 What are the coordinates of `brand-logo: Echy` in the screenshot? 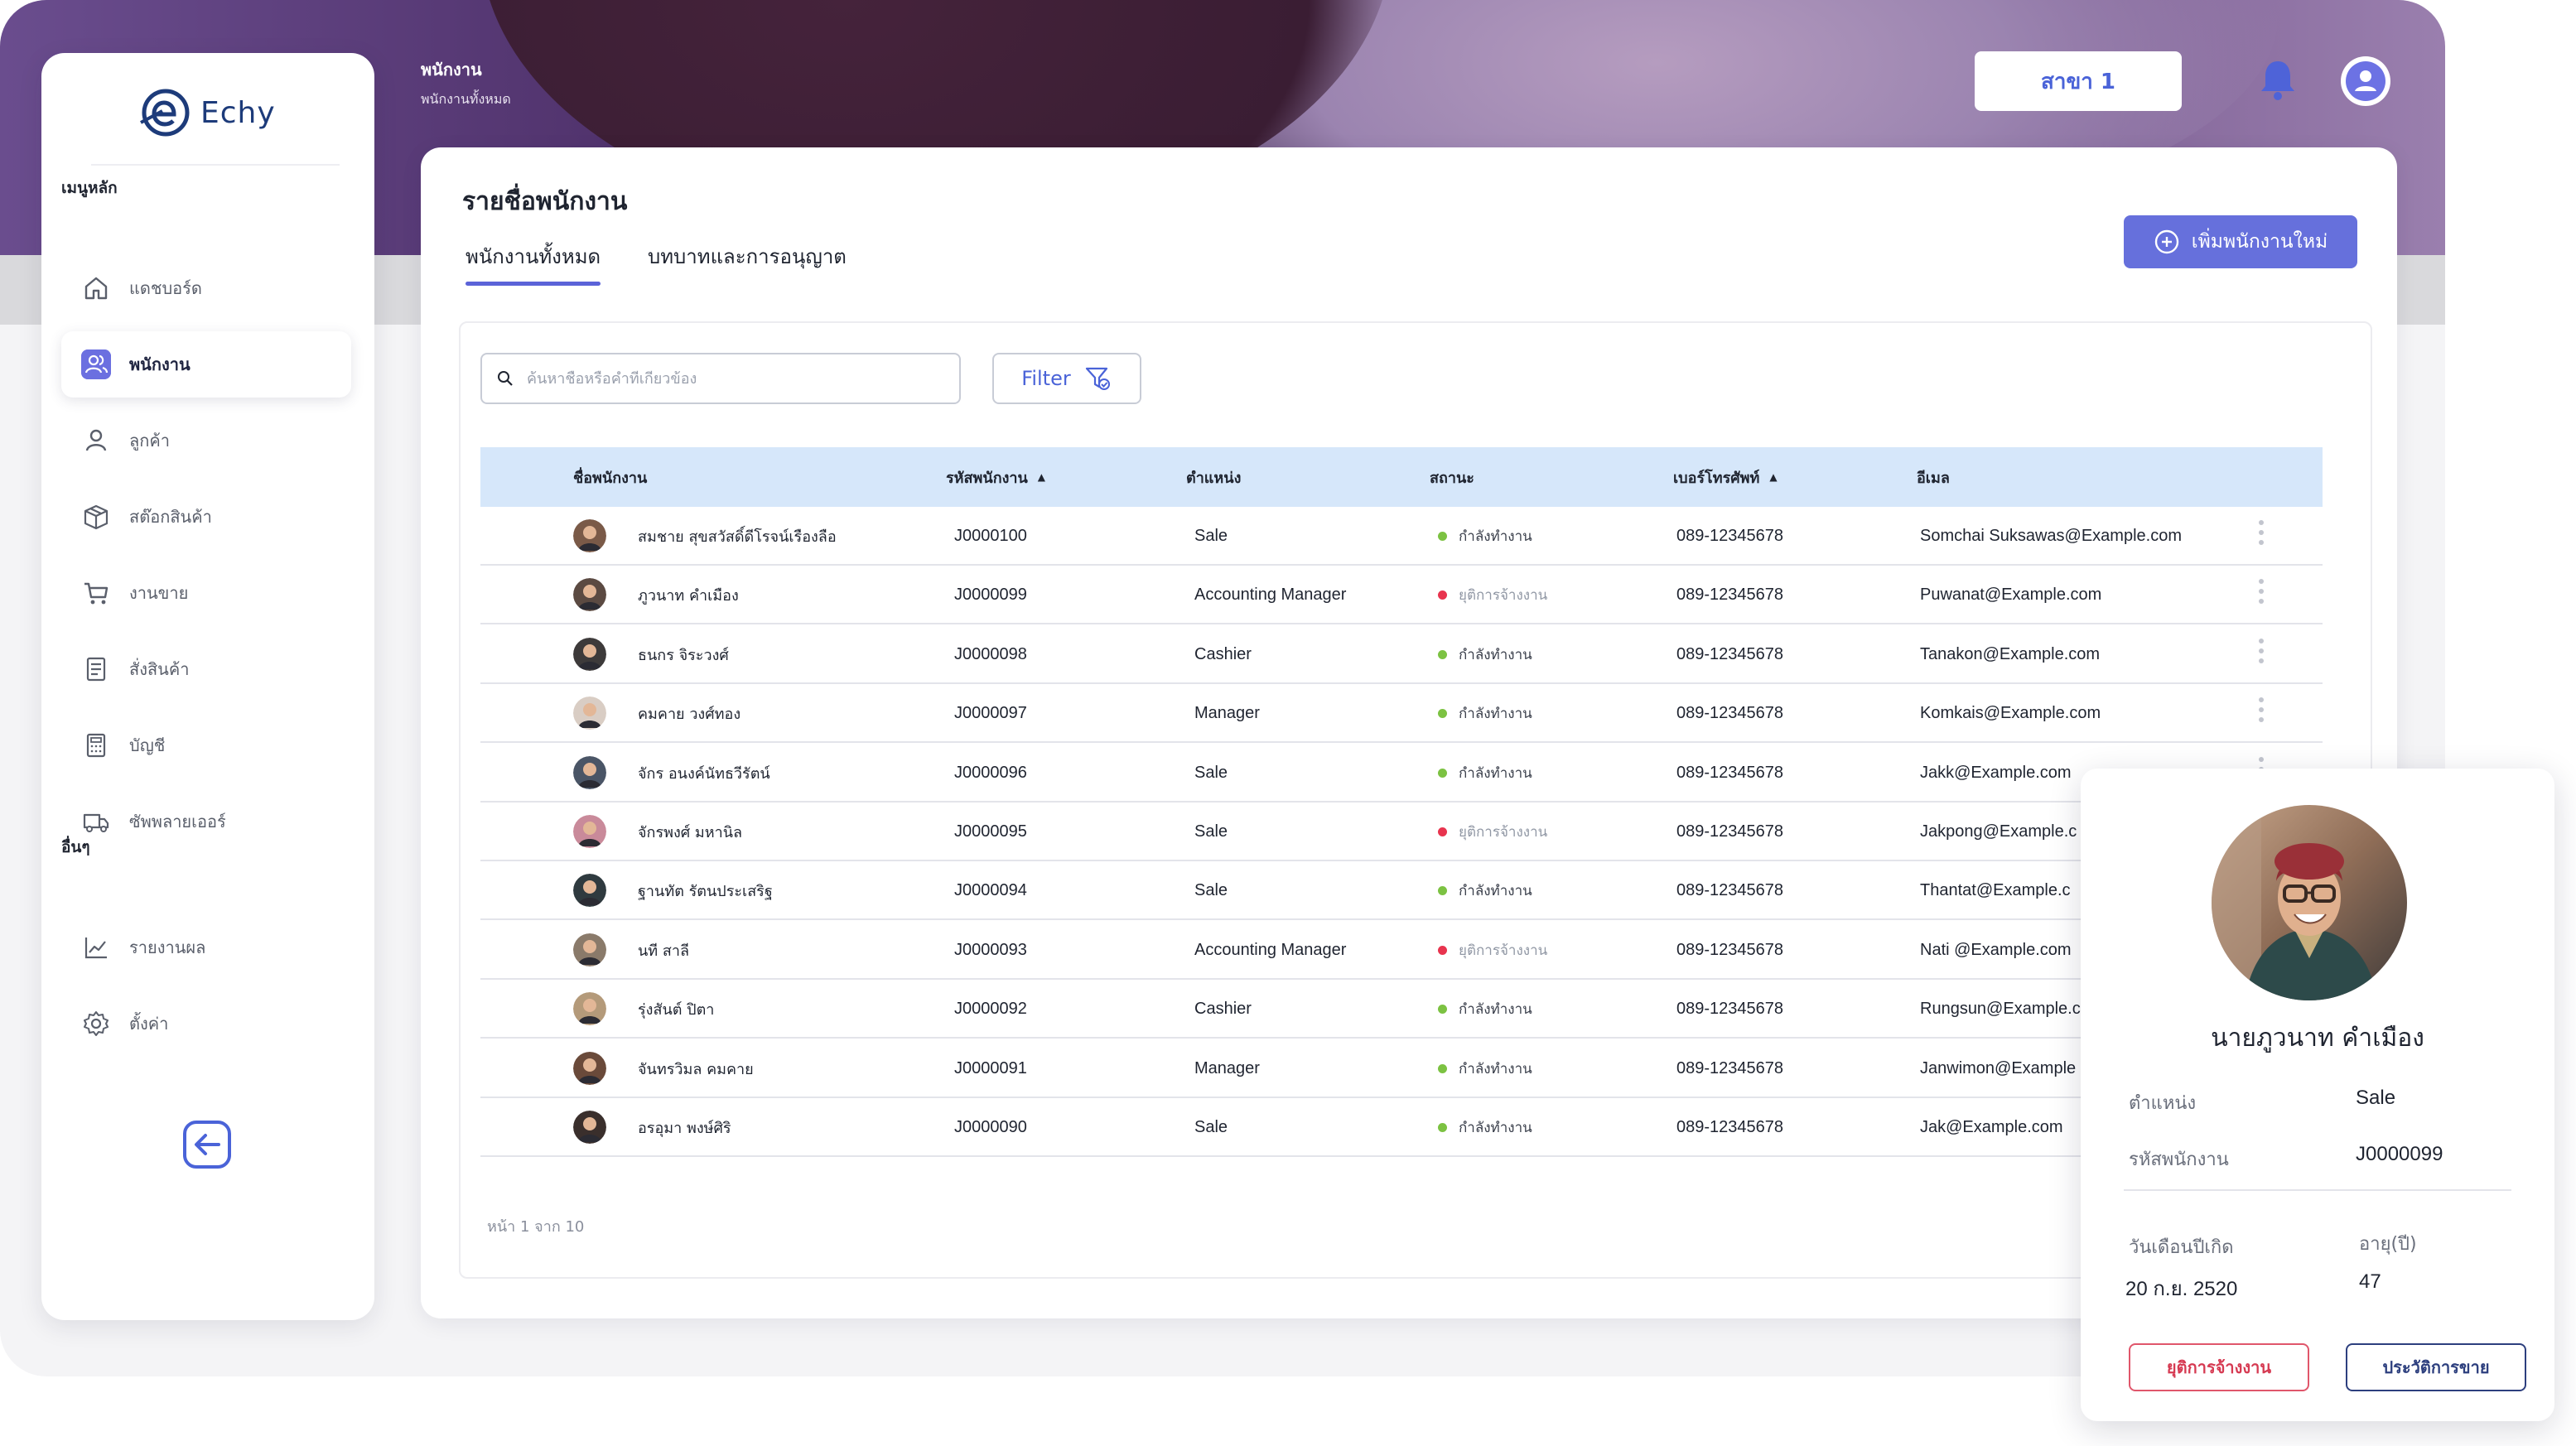 It's located at (206, 113).